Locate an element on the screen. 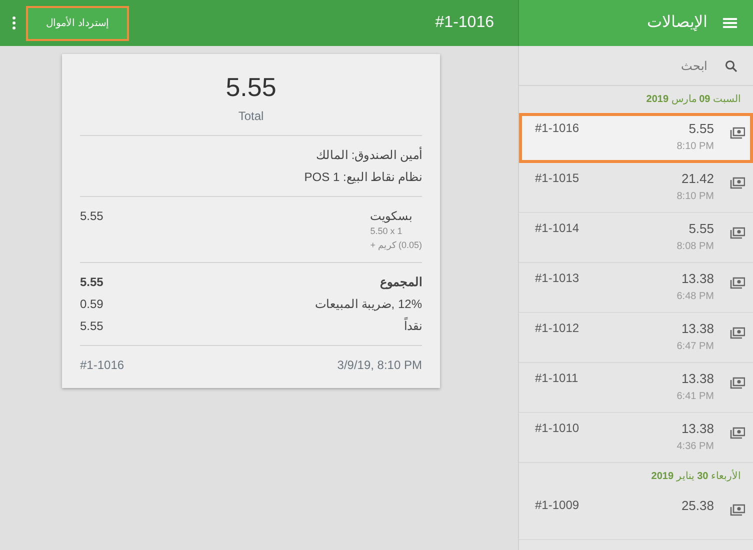 This screenshot has height=550, width=753. receipt-row: #1-1010 13.38 4:36 PM is located at coordinates (636, 438).